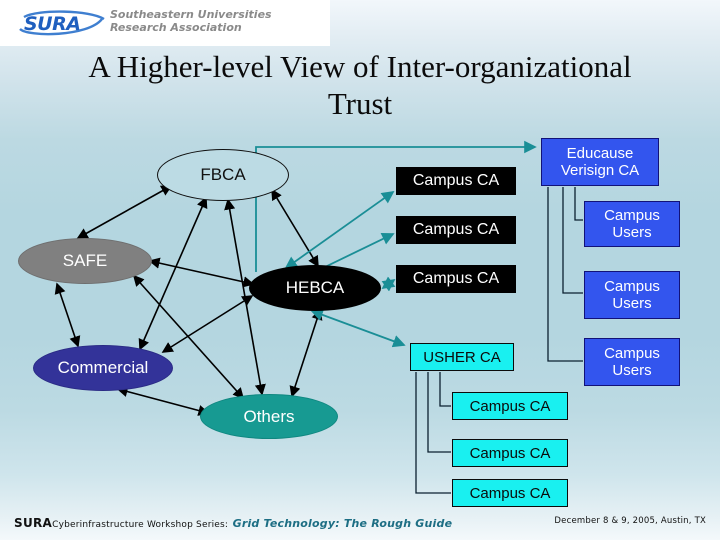 This screenshot has width=720, height=540. I want to click on edge-safe-hebca, so click(201, 272).